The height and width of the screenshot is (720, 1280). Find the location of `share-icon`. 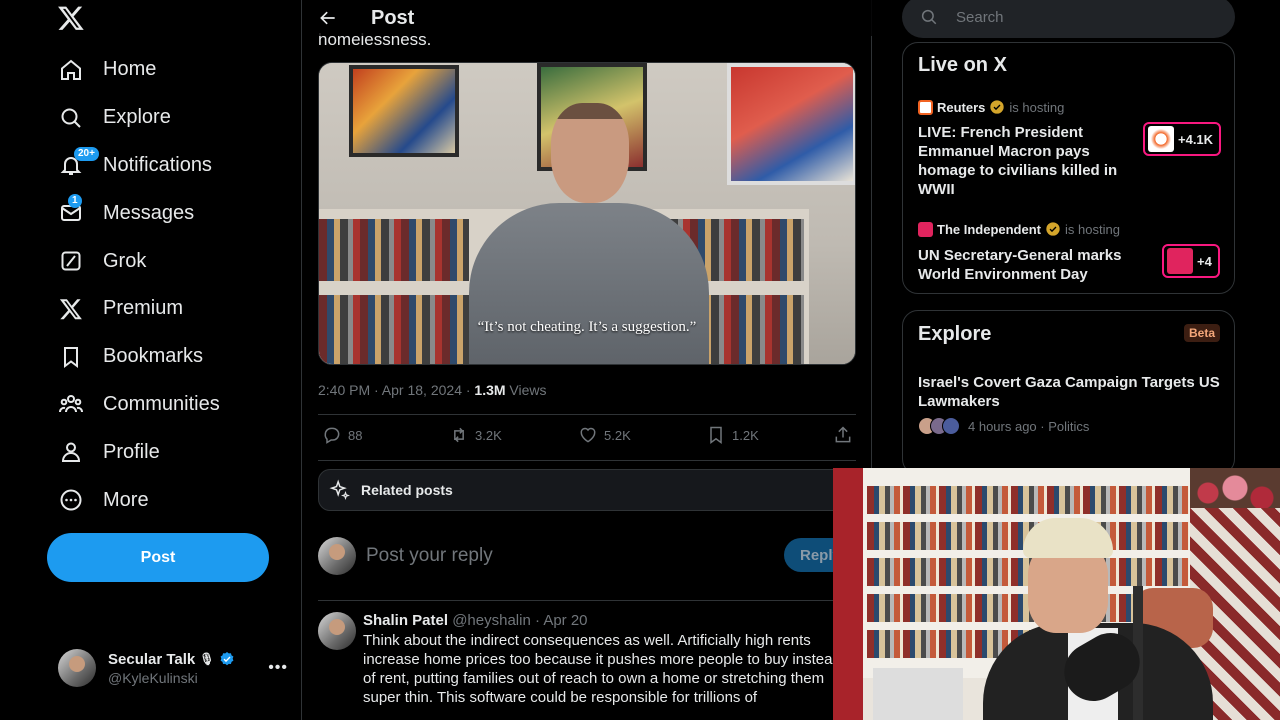

share-icon is located at coordinates (843, 434).